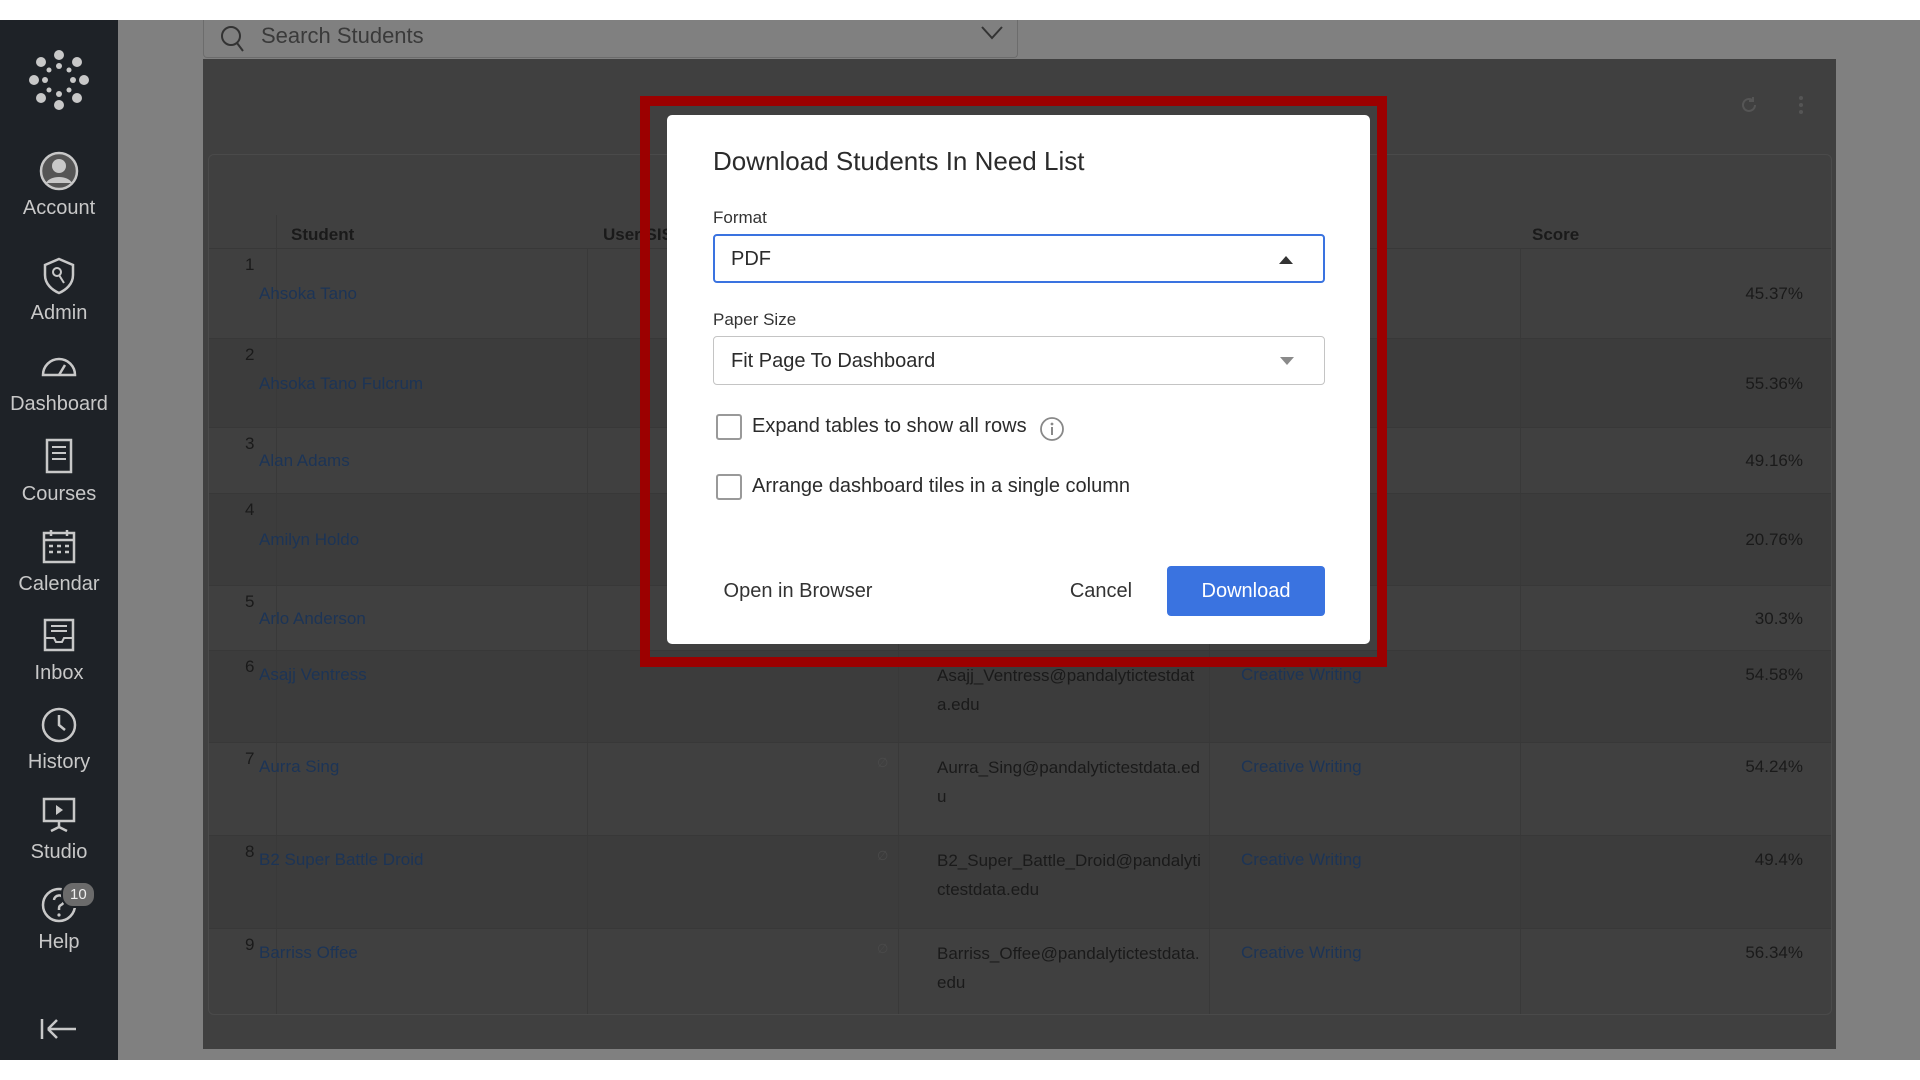  I want to click on caret-down-icon, so click(1287, 361).